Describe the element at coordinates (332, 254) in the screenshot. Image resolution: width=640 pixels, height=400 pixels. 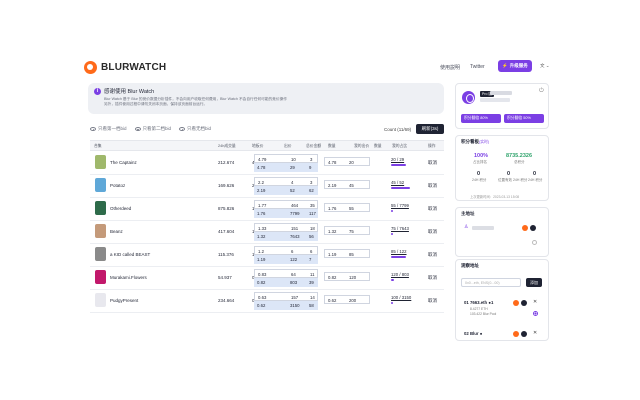
I see `my-bid-value: 1.19` at that location.